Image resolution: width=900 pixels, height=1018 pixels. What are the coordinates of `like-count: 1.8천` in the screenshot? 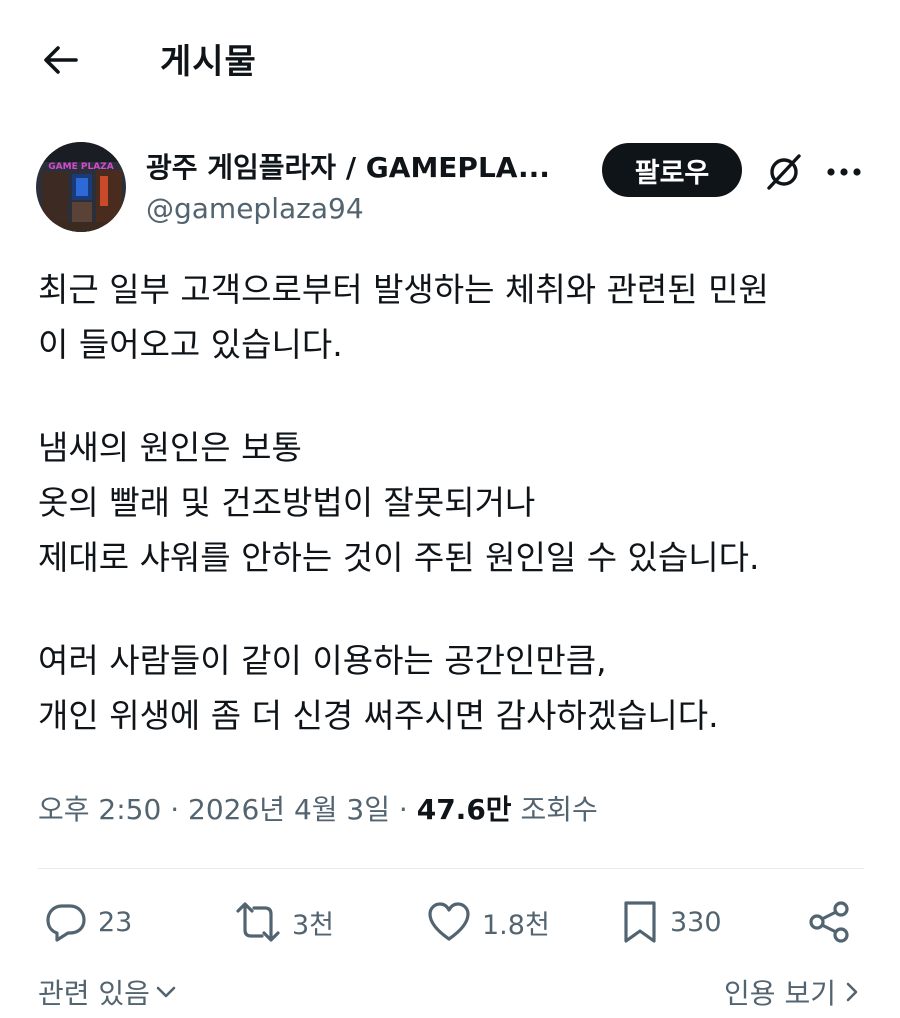 It's located at (516, 925).